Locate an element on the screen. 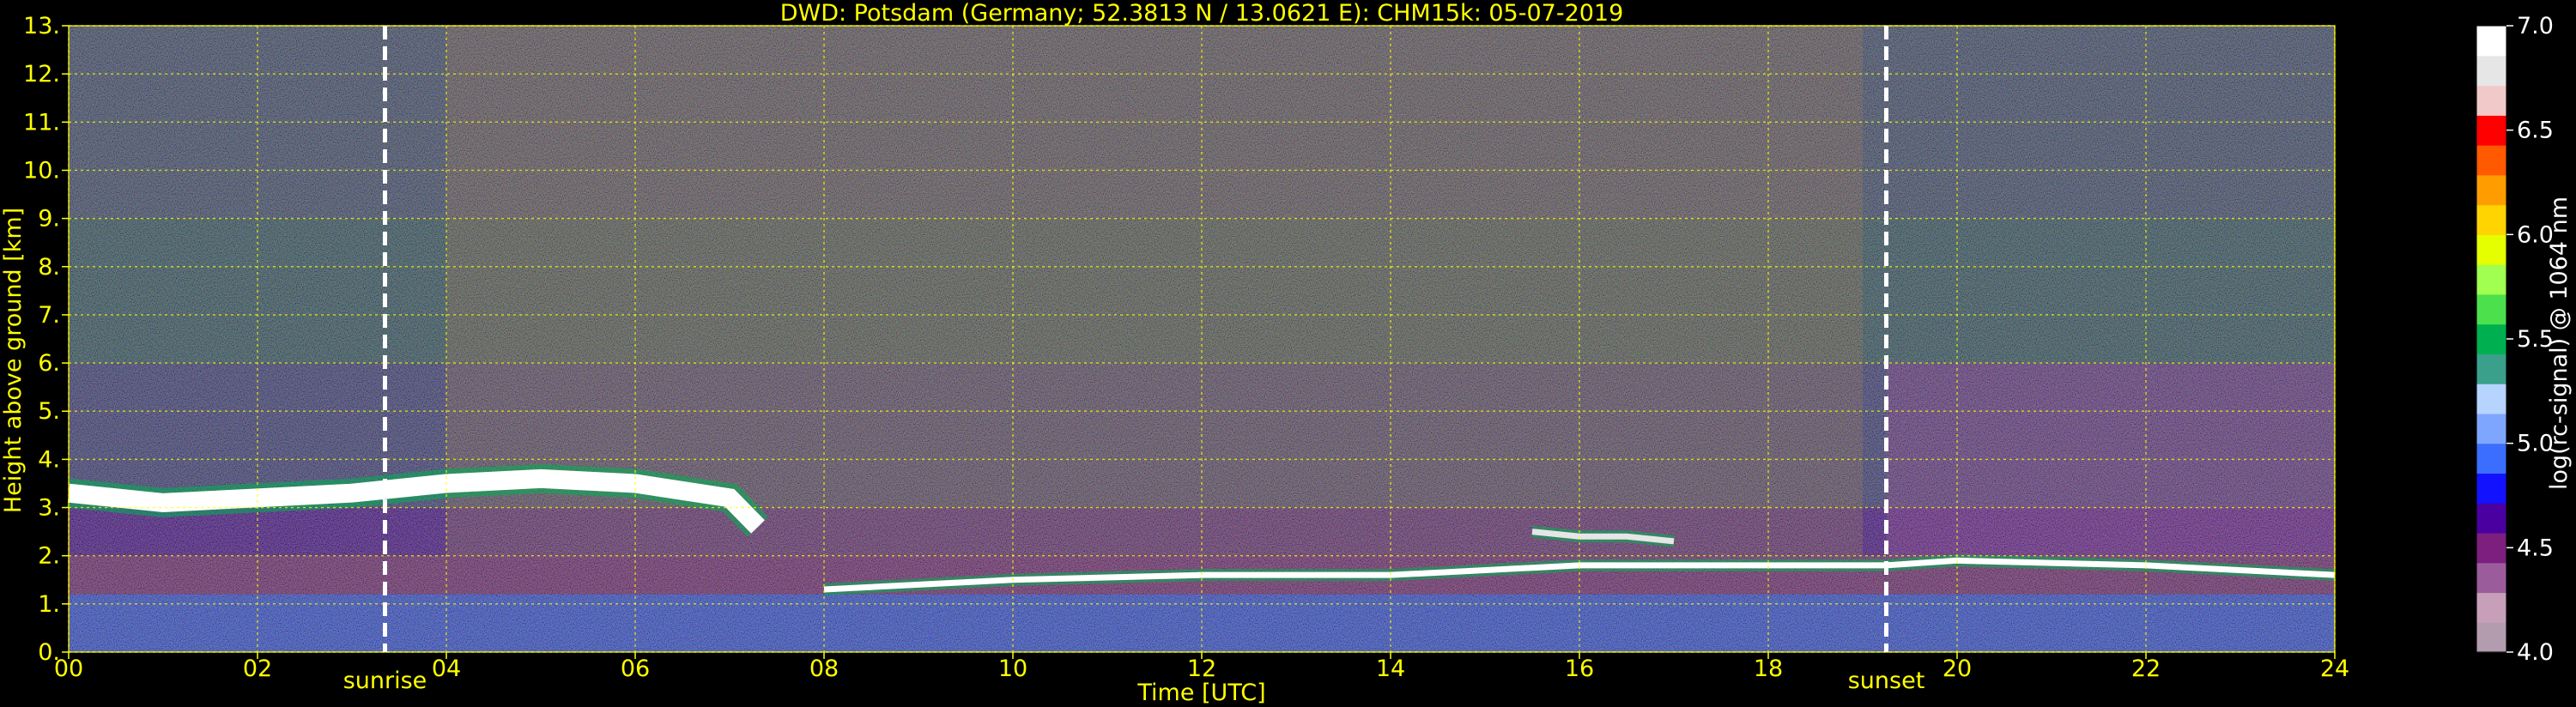 The height and width of the screenshot is (707, 2576). x-tick-label: 06 is located at coordinates (635, 669).